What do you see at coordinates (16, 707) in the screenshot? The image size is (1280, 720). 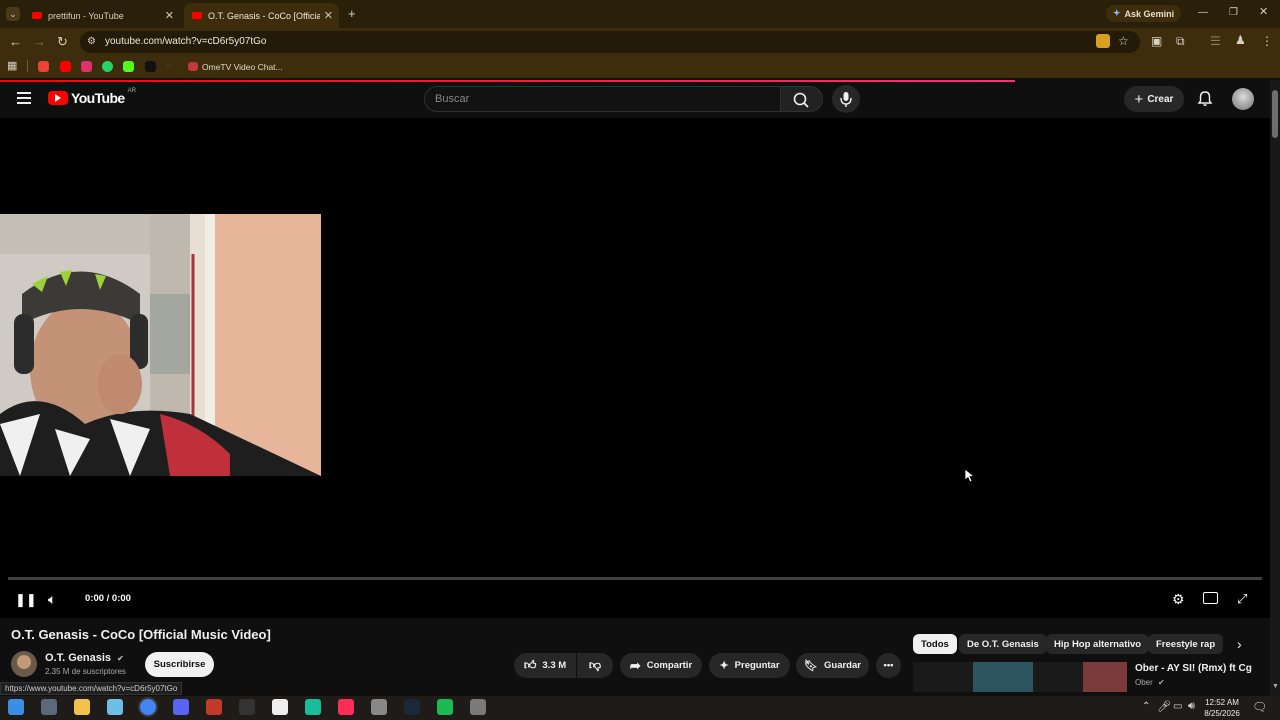 I see `taskbar-start-icon` at bounding box center [16, 707].